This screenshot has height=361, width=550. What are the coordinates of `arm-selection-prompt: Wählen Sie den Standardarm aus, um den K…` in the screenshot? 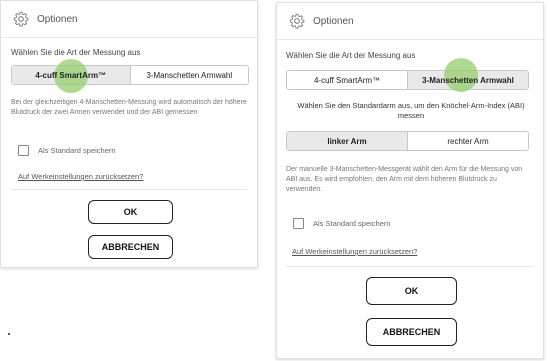 It's located at (411, 110).